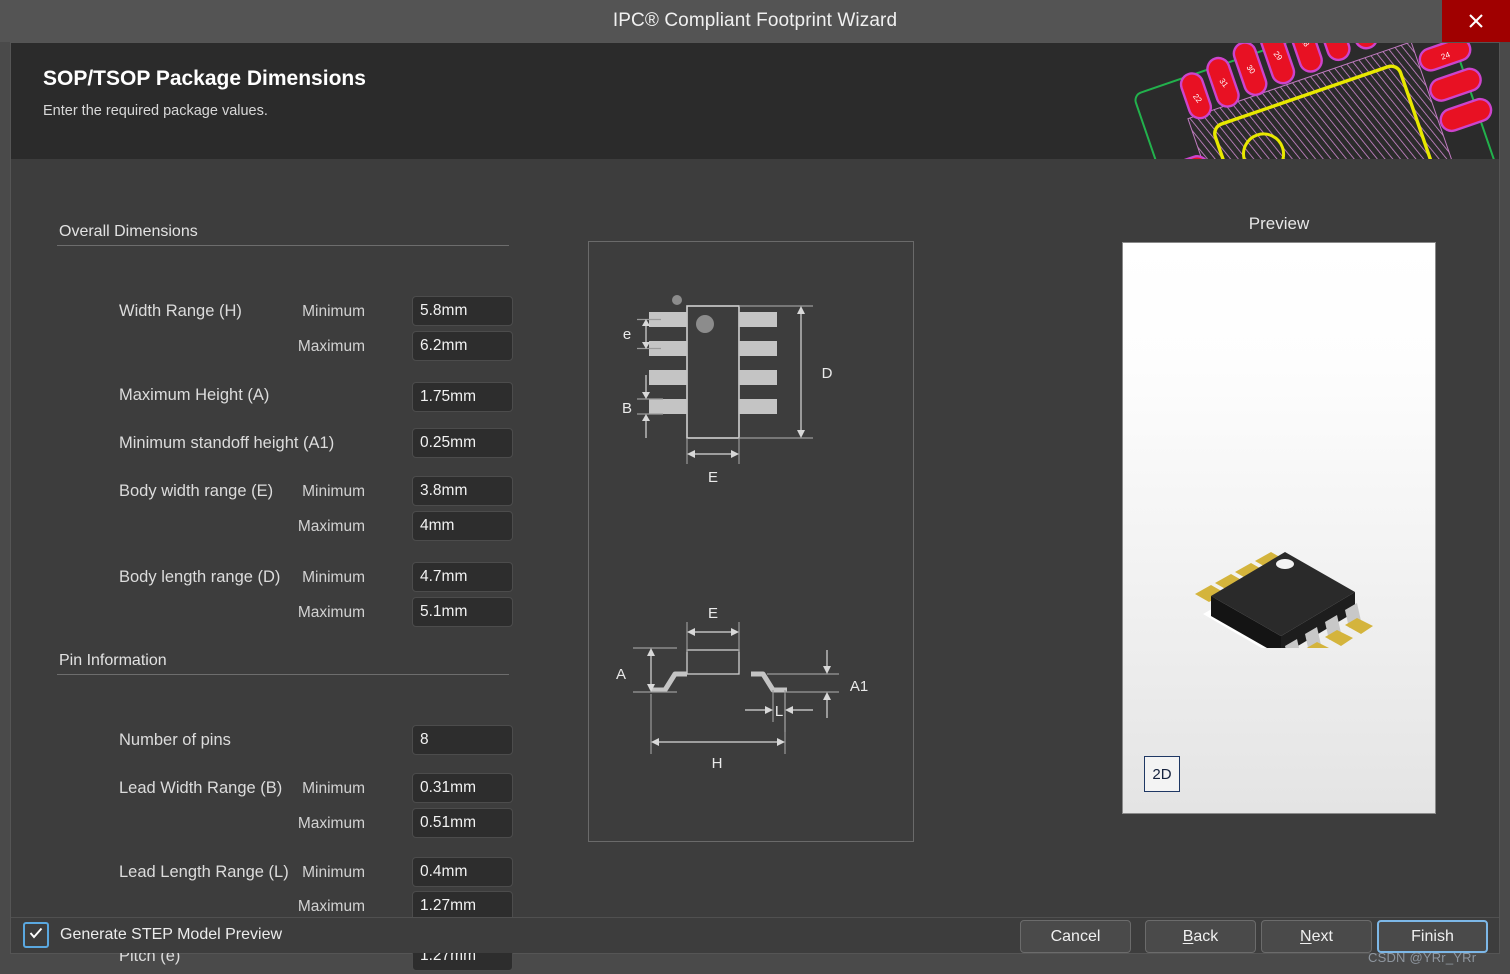  What do you see at coordinates (462, 872) in the screenshot?
I see `lead-length-min-input` at bounding box center [462, 872].